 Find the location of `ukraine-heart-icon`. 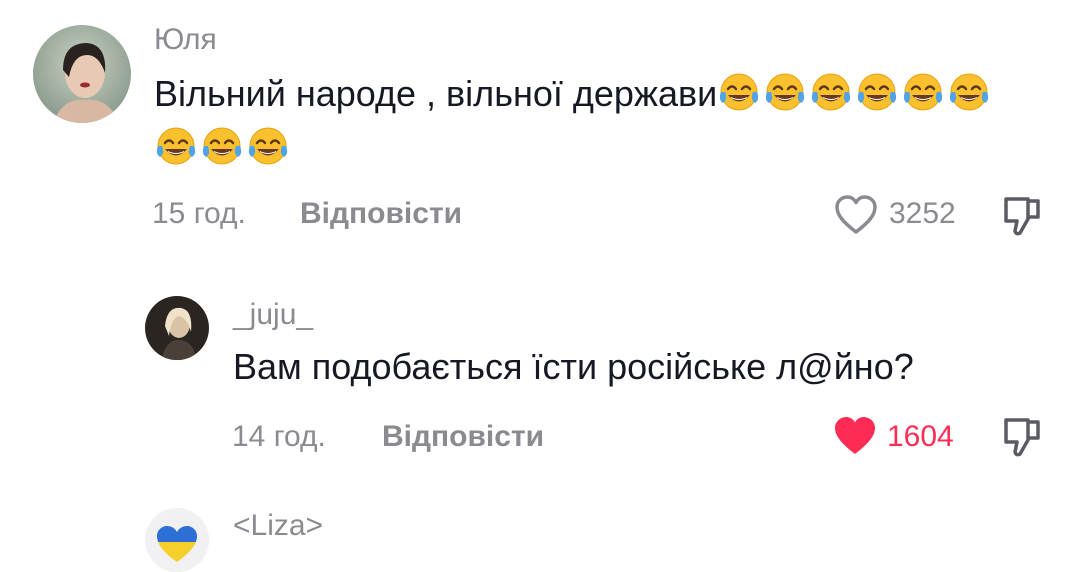

ukraine-heart-icon is located at coordinates (177, 540).